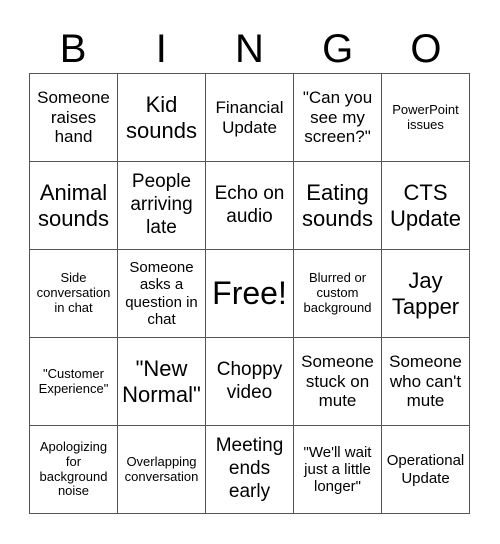 The height and width of the screenshot is (544, 500). I want to click on bingo-cell: "Can you see my screen?", so click(338, 118).